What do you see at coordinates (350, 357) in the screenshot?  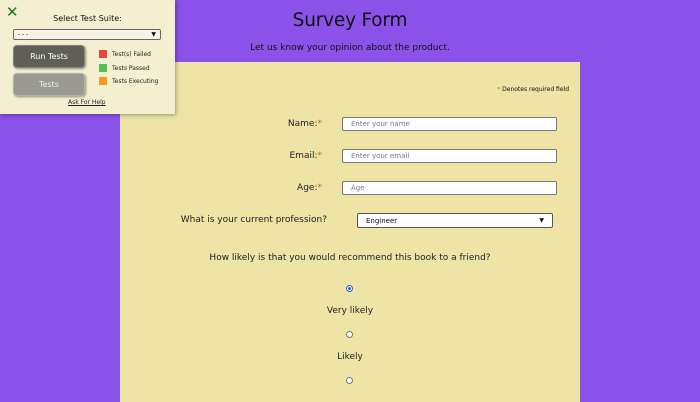 I see `radio-label-likely: Likely` at bounding box center [350, 357].